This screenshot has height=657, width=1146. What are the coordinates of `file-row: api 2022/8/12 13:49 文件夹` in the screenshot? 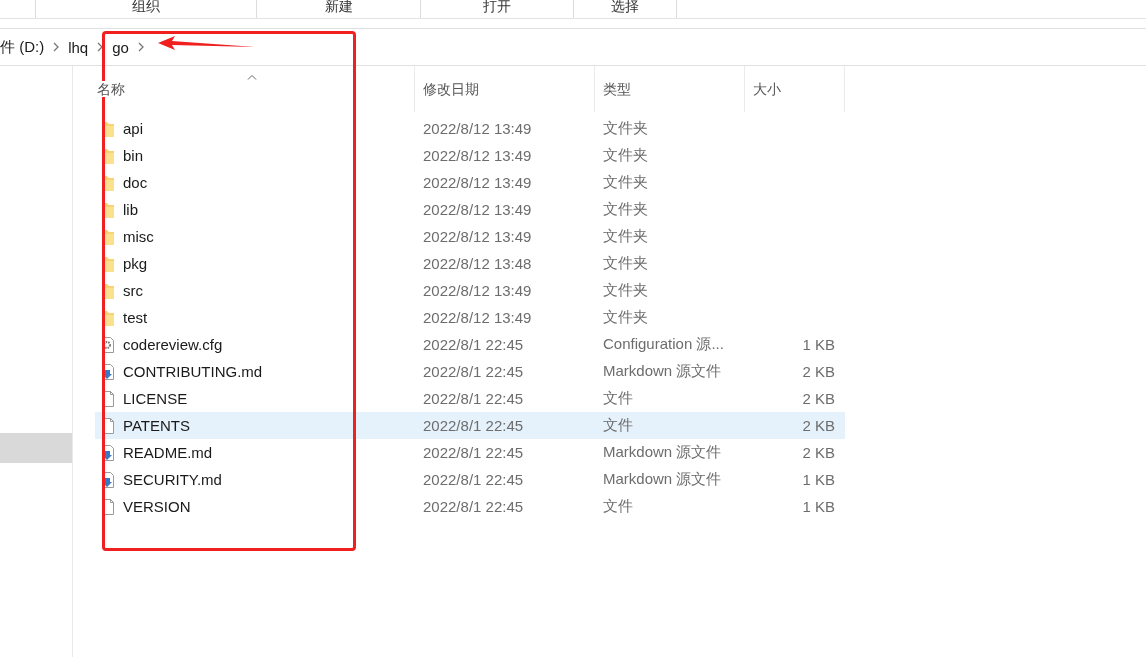 It's located at (470, 128).